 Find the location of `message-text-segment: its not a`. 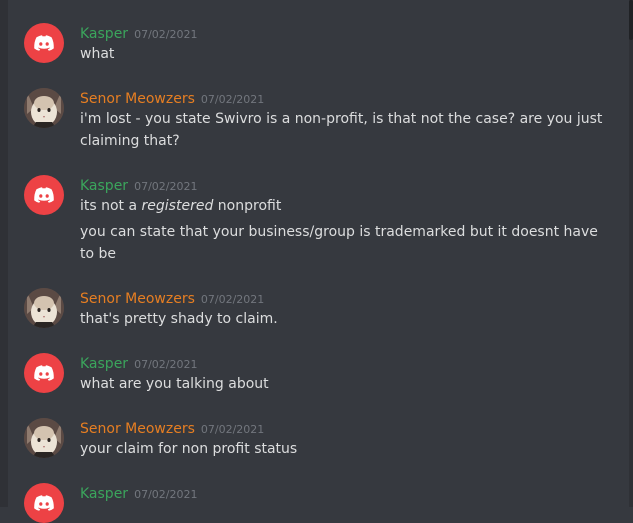

message-text-segment: its not a is located at coordinates (111, 206).